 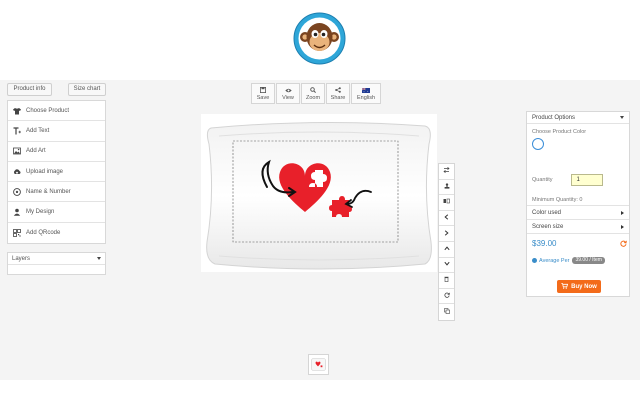 I want to click on menu-item-choose-product: Choose Product, so click(x=56, y=111).